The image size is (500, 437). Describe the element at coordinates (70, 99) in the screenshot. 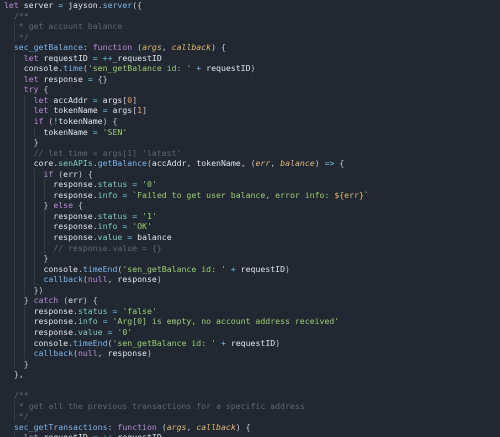

I see `code-token: accAddr` at that location.